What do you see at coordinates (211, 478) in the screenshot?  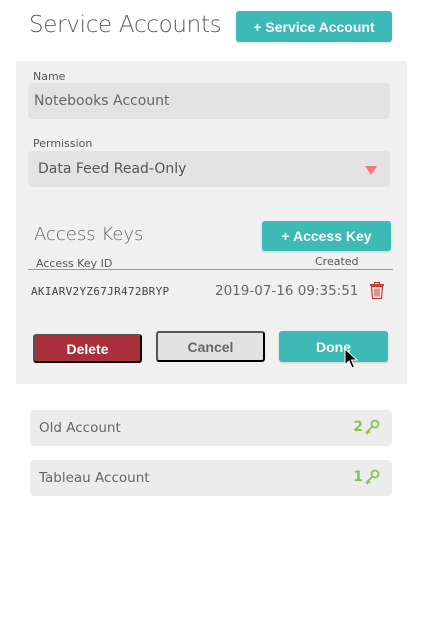 I see `account-item-tableau-account: Tableau Account 1` at bounding box center [211, 478].